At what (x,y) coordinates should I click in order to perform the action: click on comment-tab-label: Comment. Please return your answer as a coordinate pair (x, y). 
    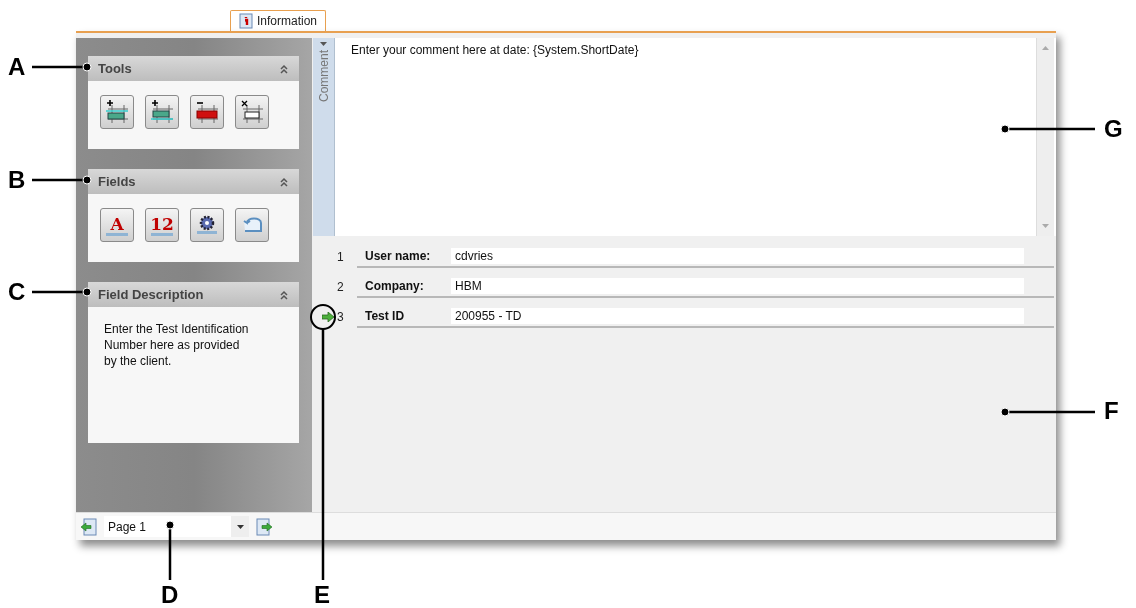
    Looking at the image, I should click on (323, 76).